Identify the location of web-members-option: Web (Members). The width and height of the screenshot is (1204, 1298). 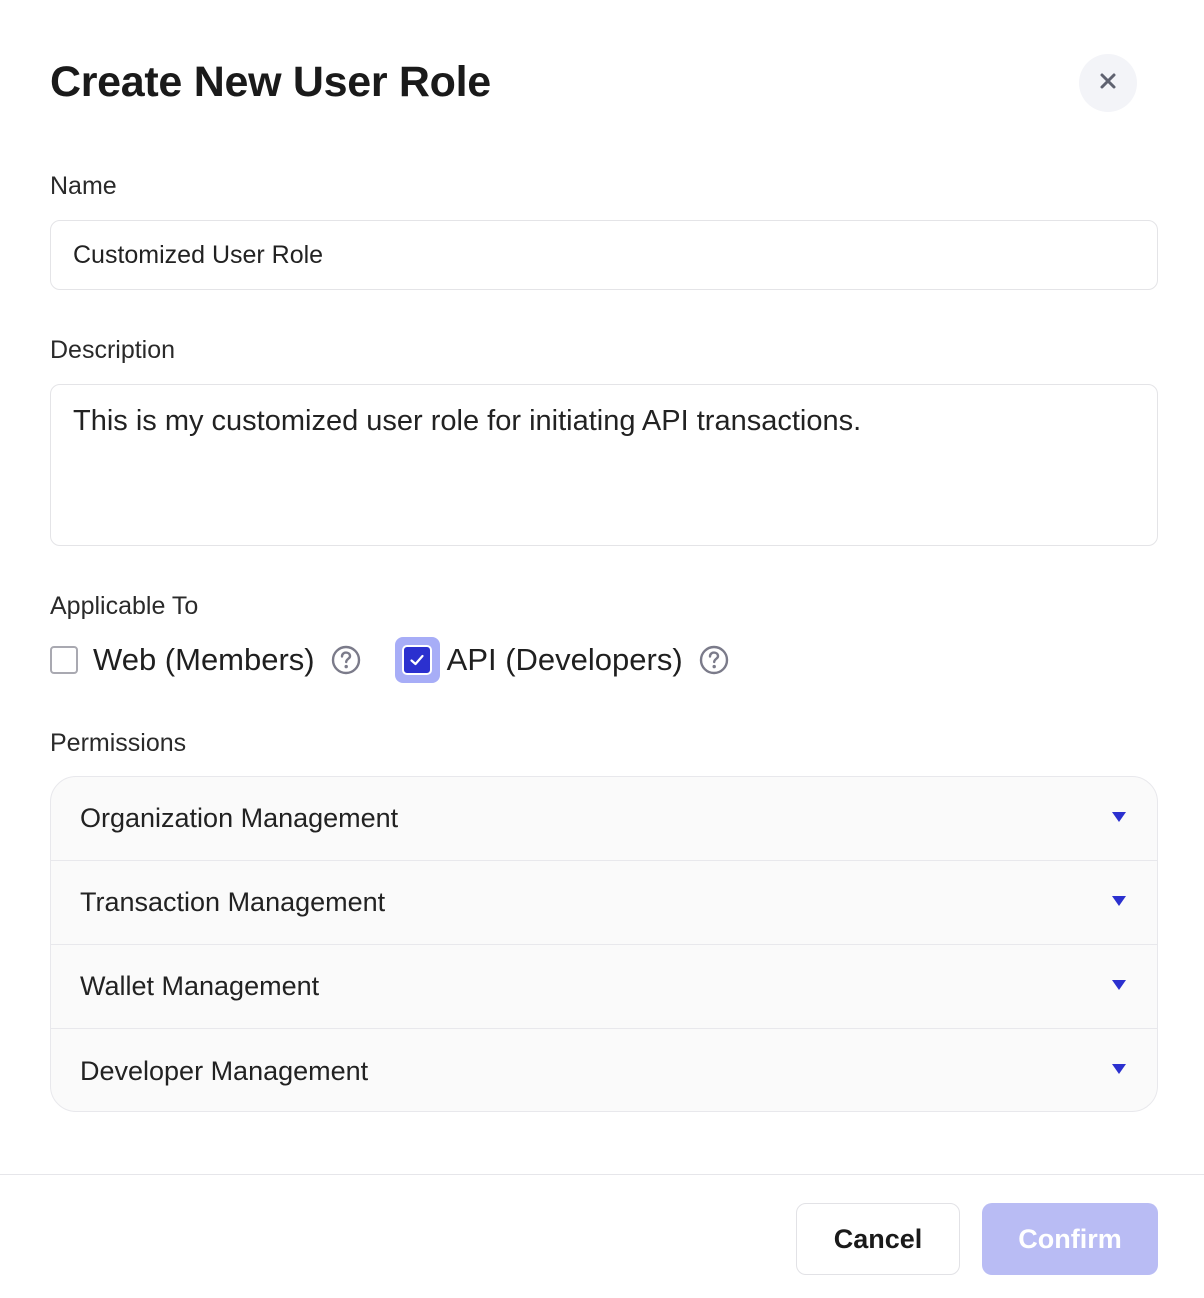
(205, 660).